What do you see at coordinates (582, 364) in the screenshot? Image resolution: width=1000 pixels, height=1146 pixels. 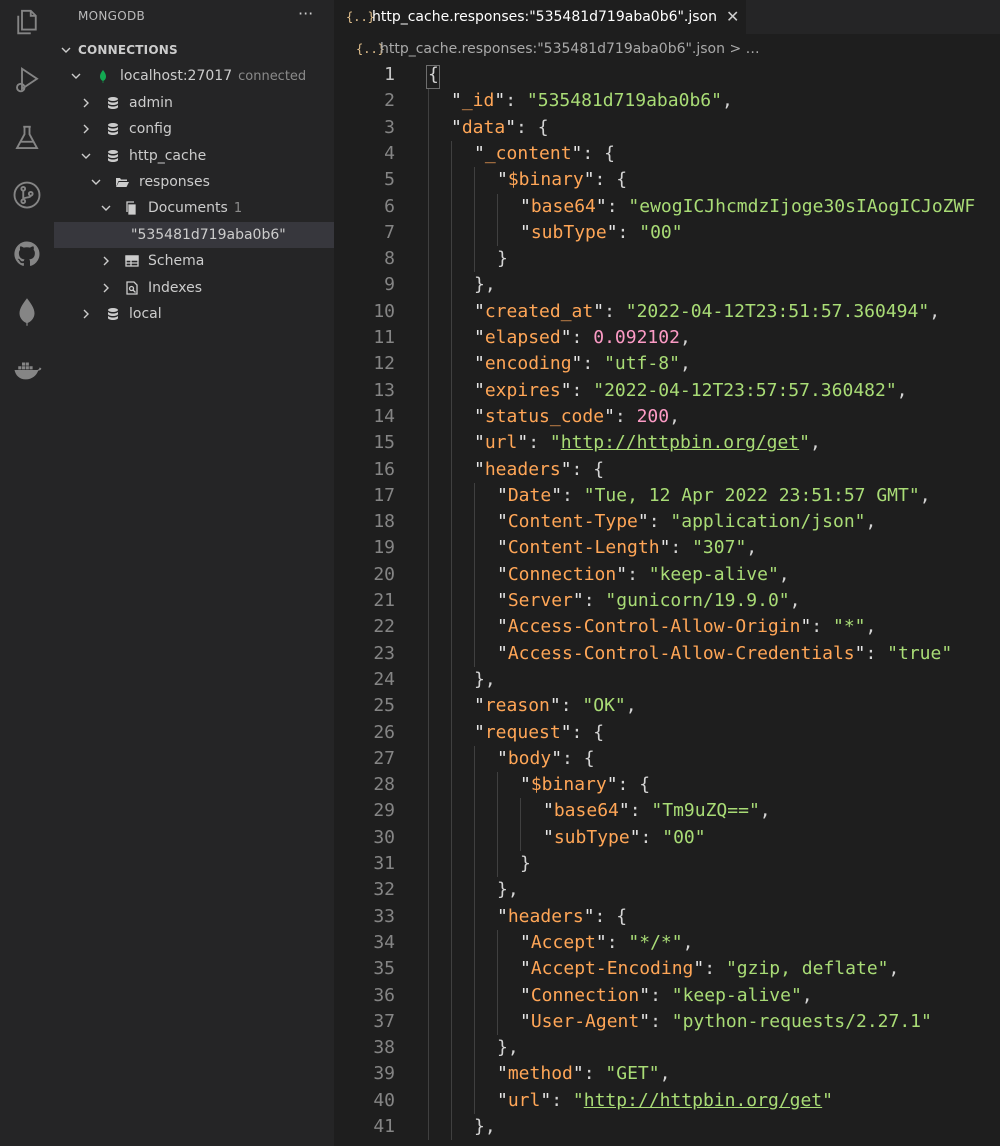 I see `code-text: "encoding": "utf-8",` at bounding box center [582, 364].